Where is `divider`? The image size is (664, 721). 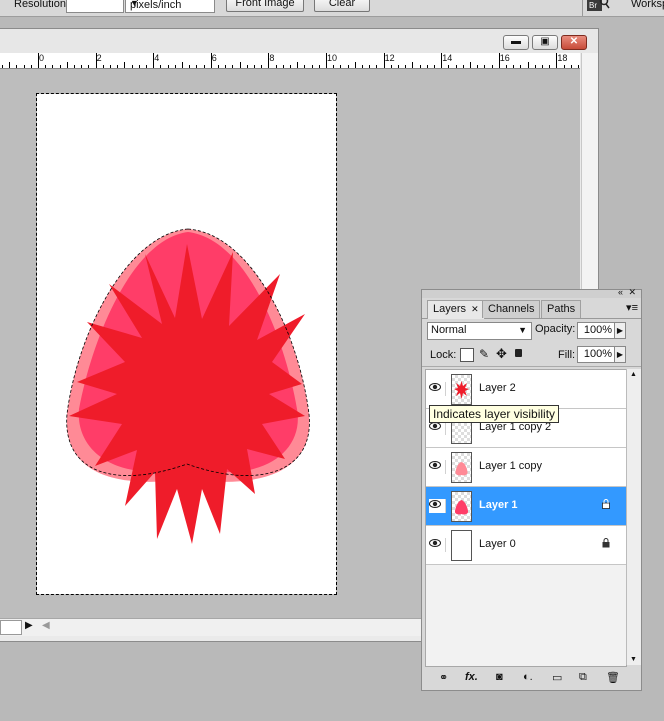
divider is located at coordinates (582, 8).